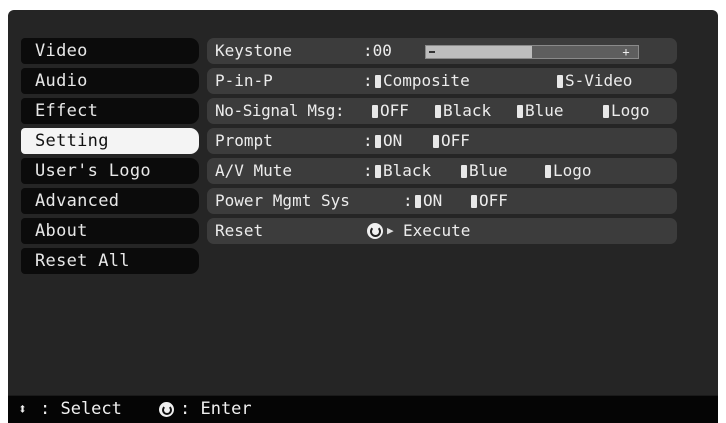 This screenshot has height=423, width=726. What do you see at coordinates (110, 231) in the screenshot?
I see `menu-item-about: About` at bounding box center [110, 231].